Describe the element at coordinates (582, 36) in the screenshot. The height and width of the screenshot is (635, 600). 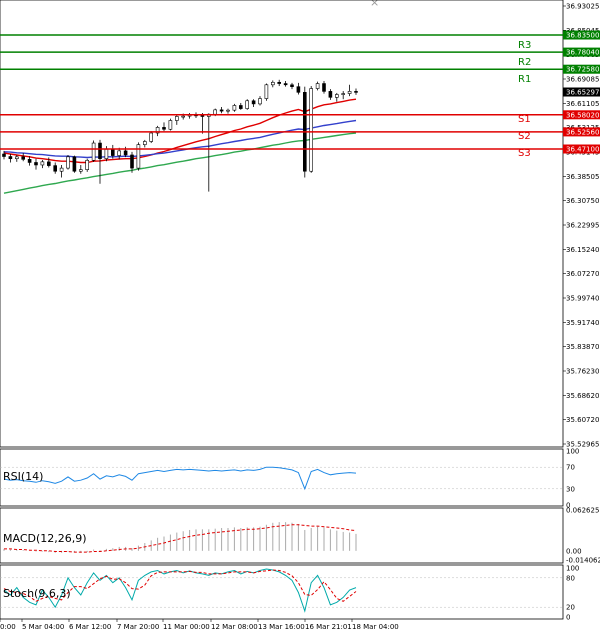
I see `level-price-tag-text: 36.83500` at that location.